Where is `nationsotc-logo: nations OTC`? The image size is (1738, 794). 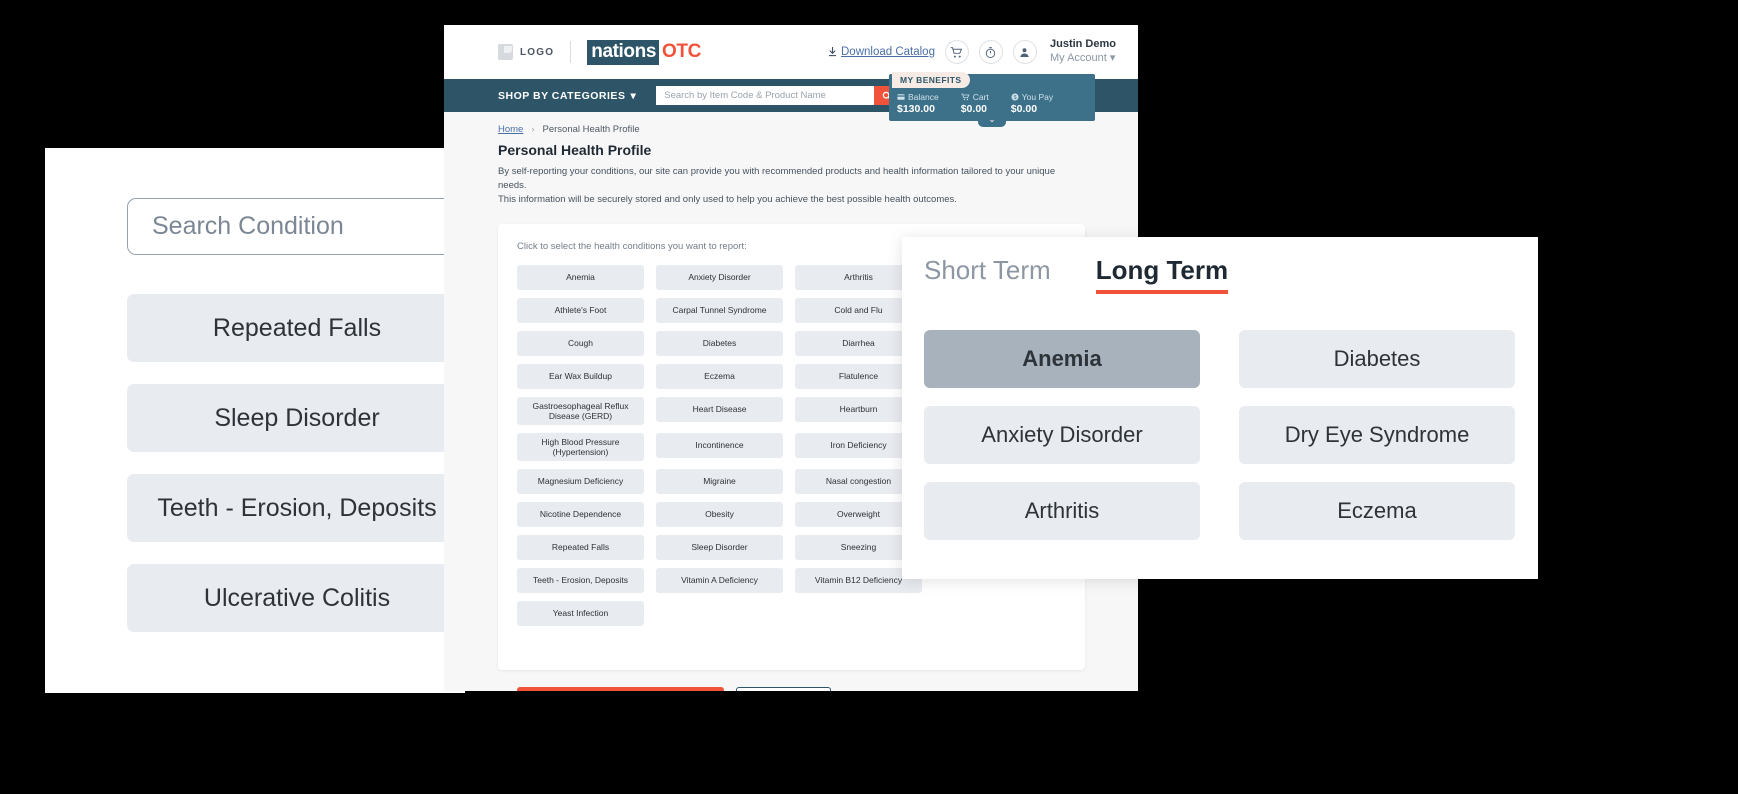 nationsotc-logo: nations OTC is located at coordinates (644, 52).